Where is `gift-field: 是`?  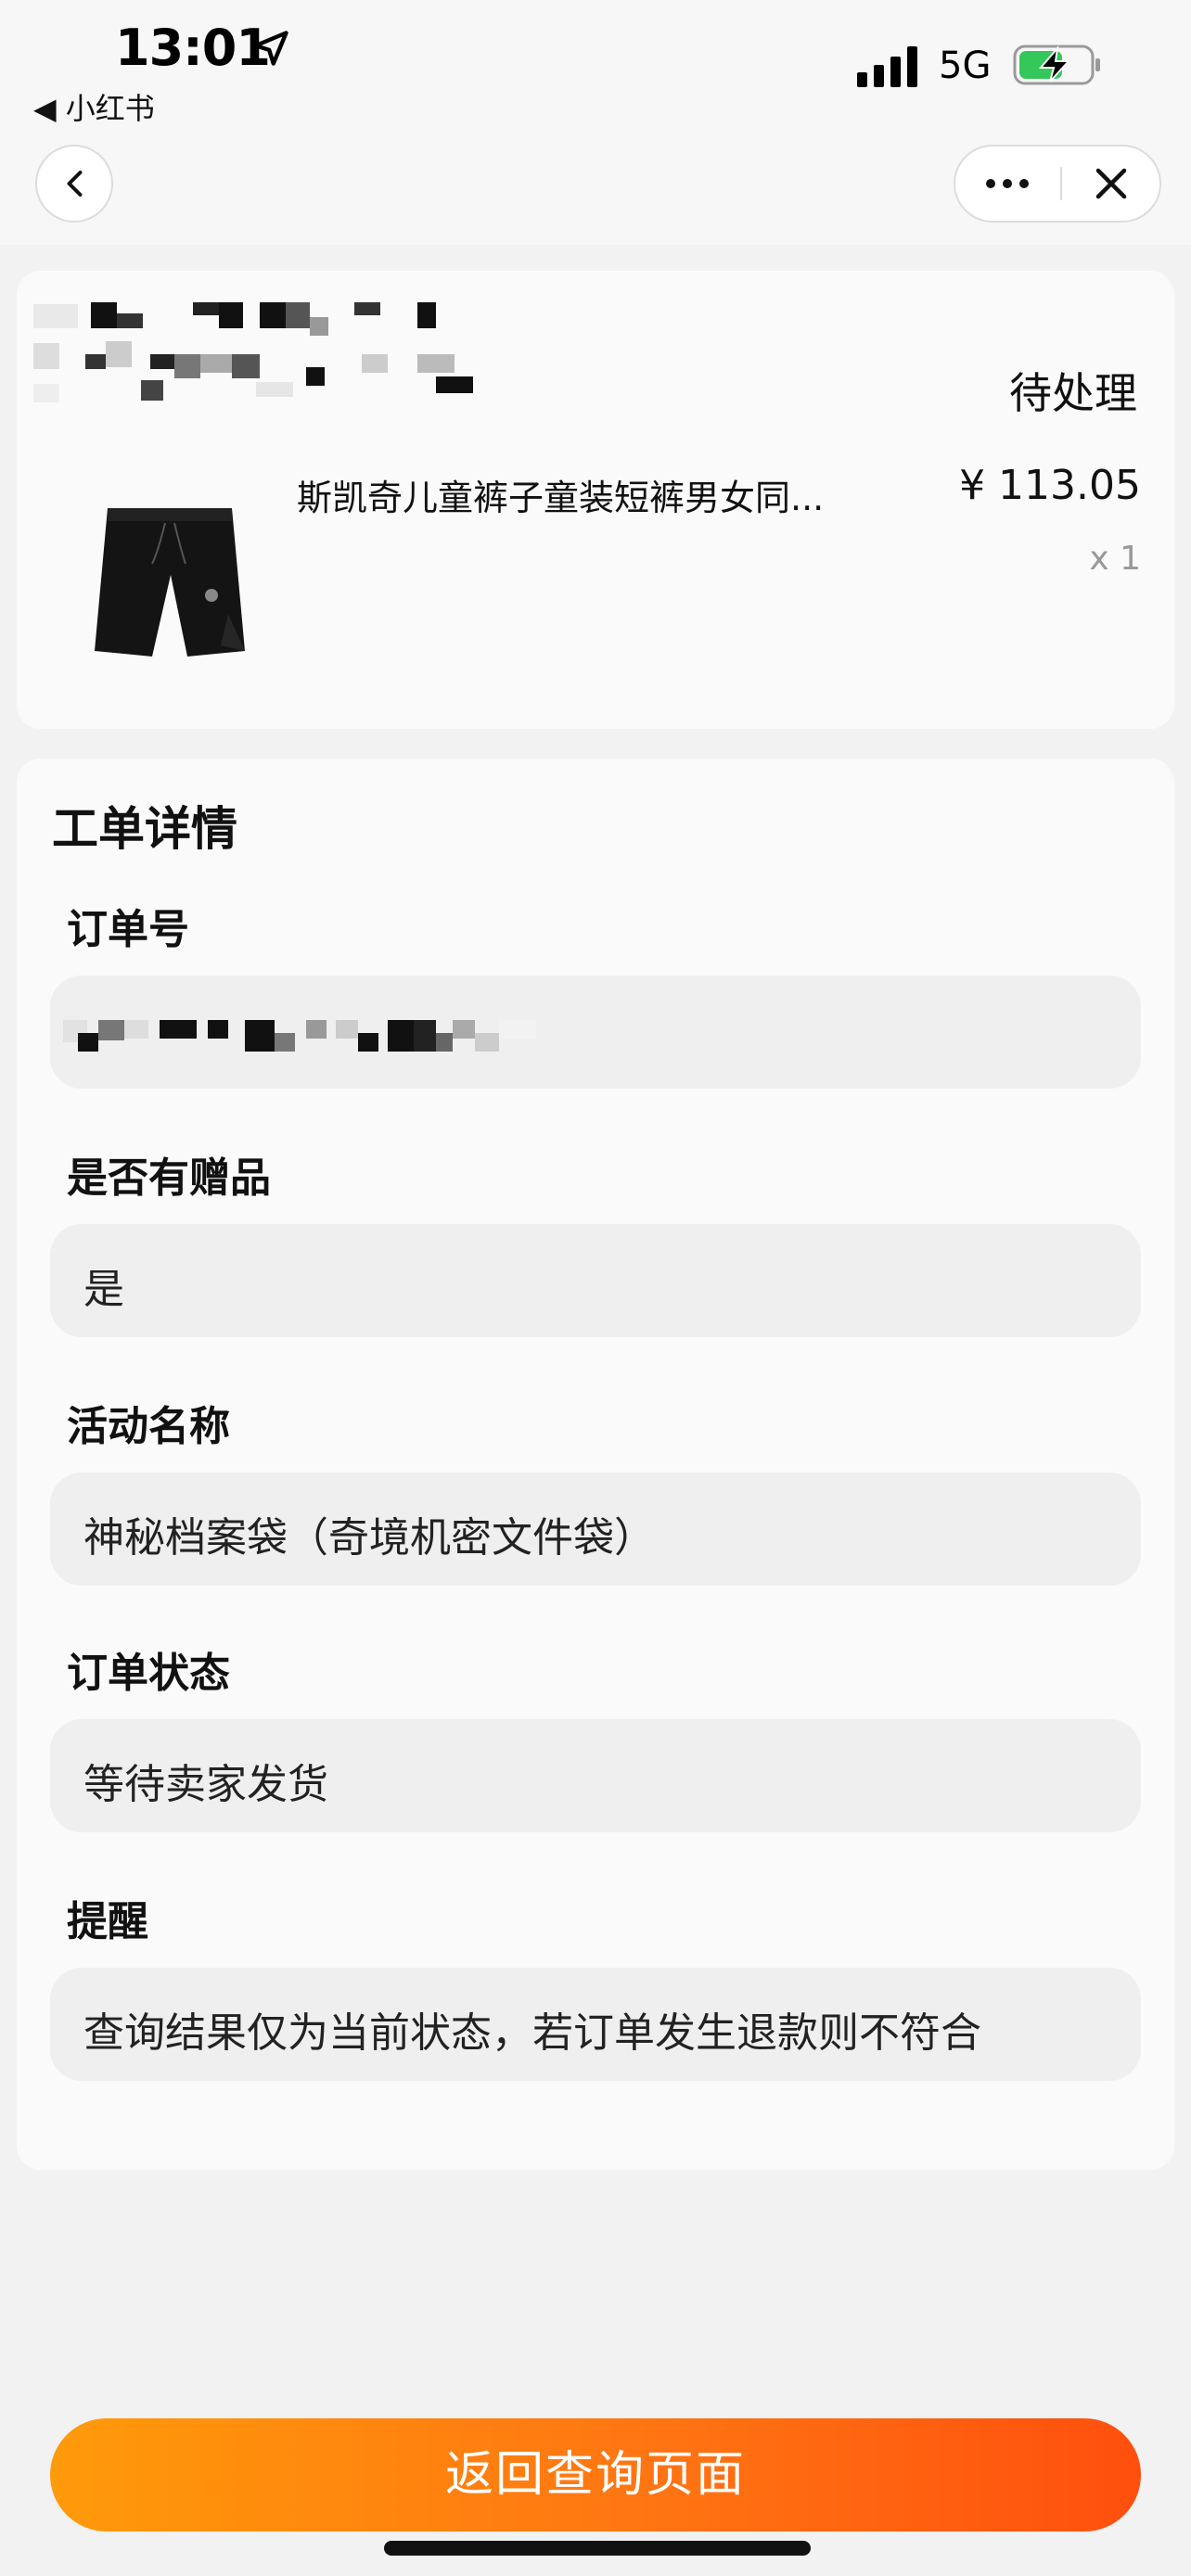
gift-field: 是 is located at coordinates (595, 1280).